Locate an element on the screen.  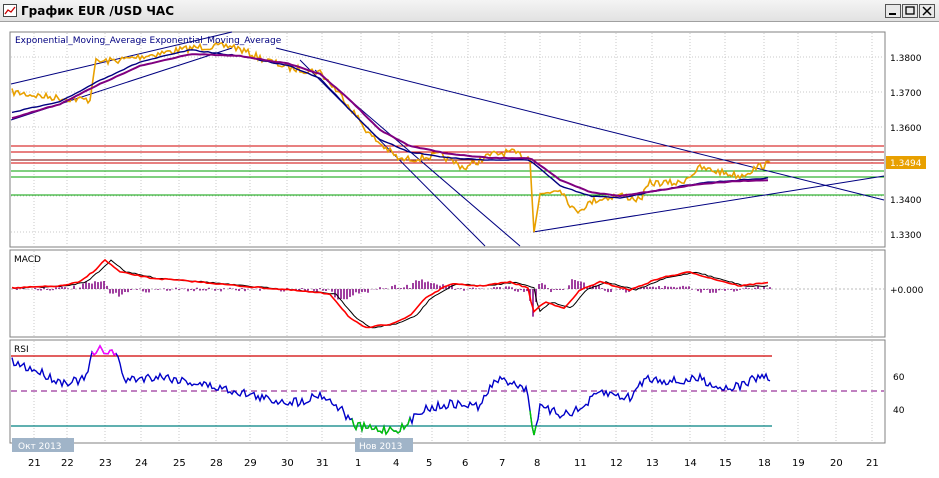
date-label: 25 is located at coordinates (179, 463).